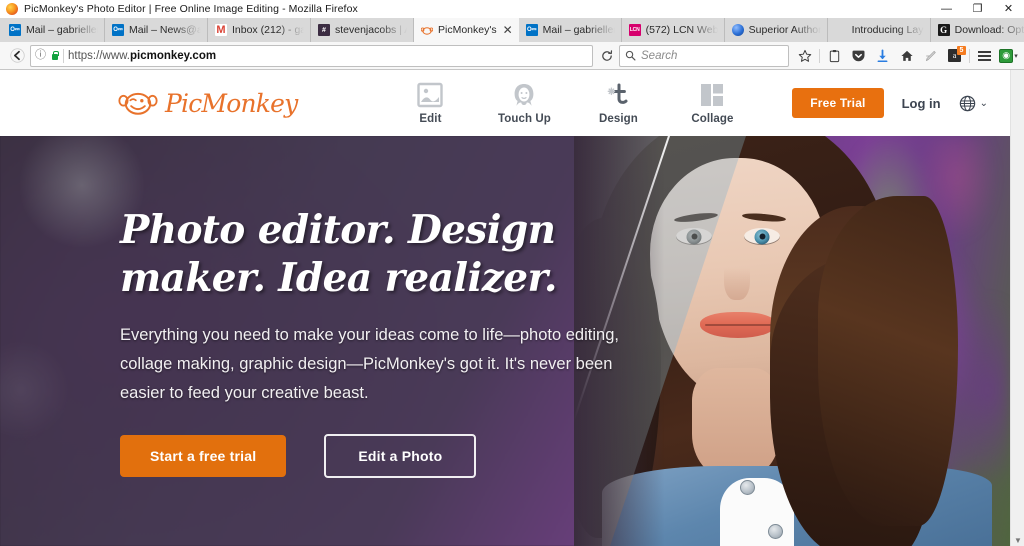  What do you see at coordinates (712, 119) in the screenshot?
I see `nav-label: Collage` at bounding box center [712, 119].